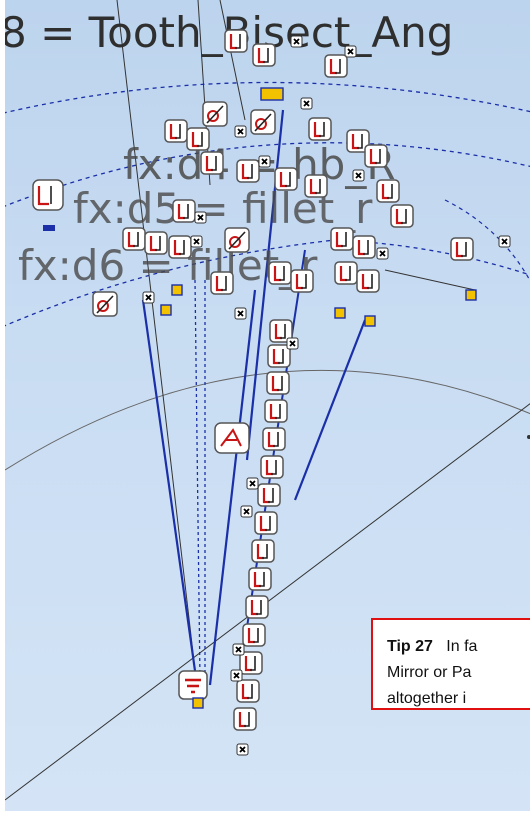 The image size is (530, 821). What do you see at coordinates (427, 698) in the screenshot?
I see `tip-line-3: altogether i` at bounding box center [427, 698].